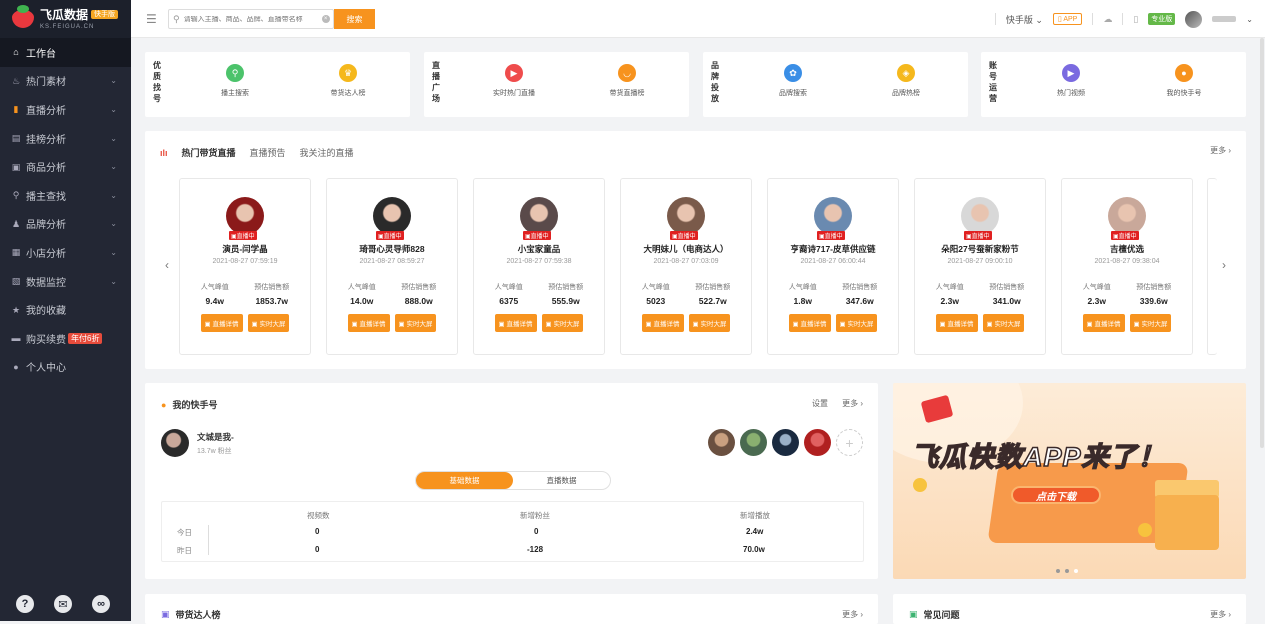 This screenshot has width=1265, height=624. What do you see at coordinates (1224, 265) in the screenshot?
I see `carousel-next-icon: ›` at bounding box center [1224, 265].